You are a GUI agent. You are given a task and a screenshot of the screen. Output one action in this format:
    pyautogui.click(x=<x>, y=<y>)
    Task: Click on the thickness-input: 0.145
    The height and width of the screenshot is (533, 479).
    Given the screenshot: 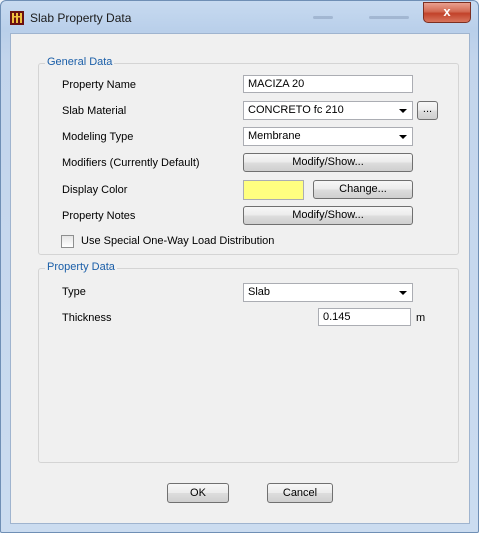 What is the action you would take?
    pyautogui.click(x=364, y=317)
    